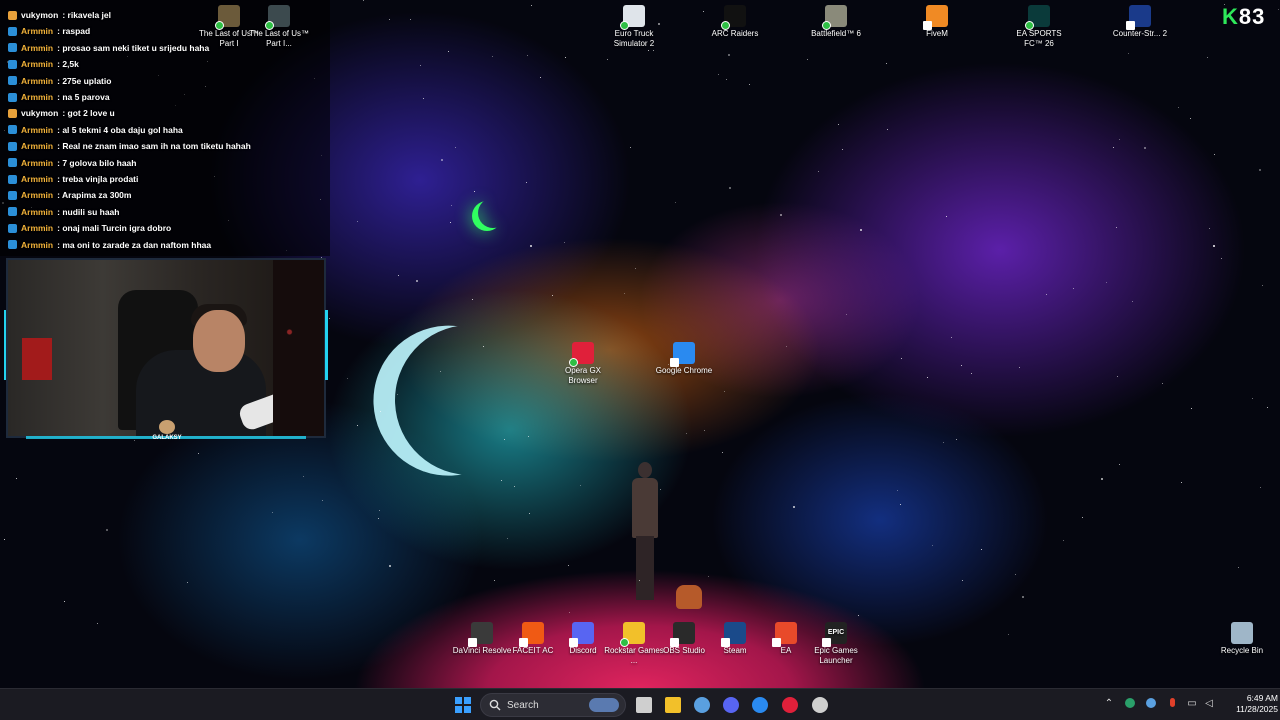 This screenshot has width=1280, height=720. I want to click on taskbar-discord-button, so click(731, 705).